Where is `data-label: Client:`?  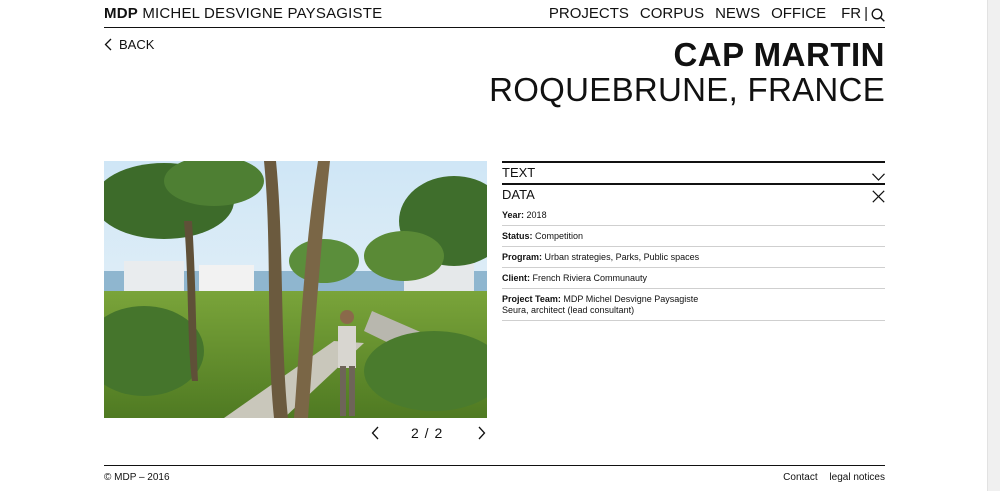 data-label: Client: is located at coordinates (516, 278).